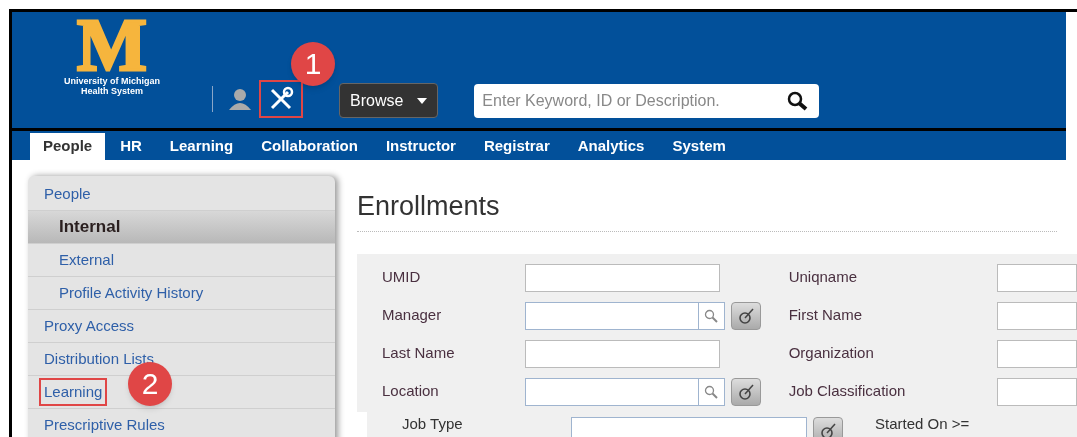 The height and width of the screenshot is (437, 1077). What do you see at coordinates (823, 277) in the screenshot?
I see `field-label: Uniqname` at bounding box center [823, 277].